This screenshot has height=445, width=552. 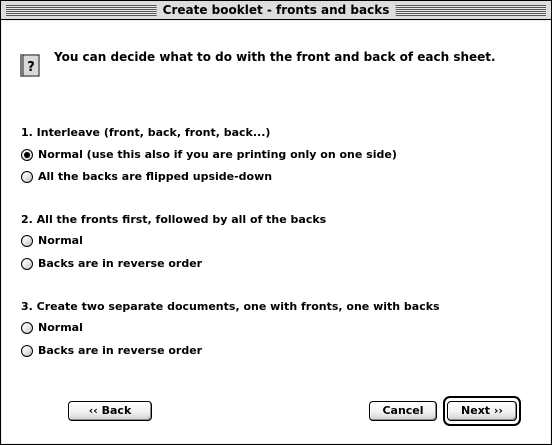 I want to click on window-title: Create booklet - fronts and backs, so click(x=276, y=10).